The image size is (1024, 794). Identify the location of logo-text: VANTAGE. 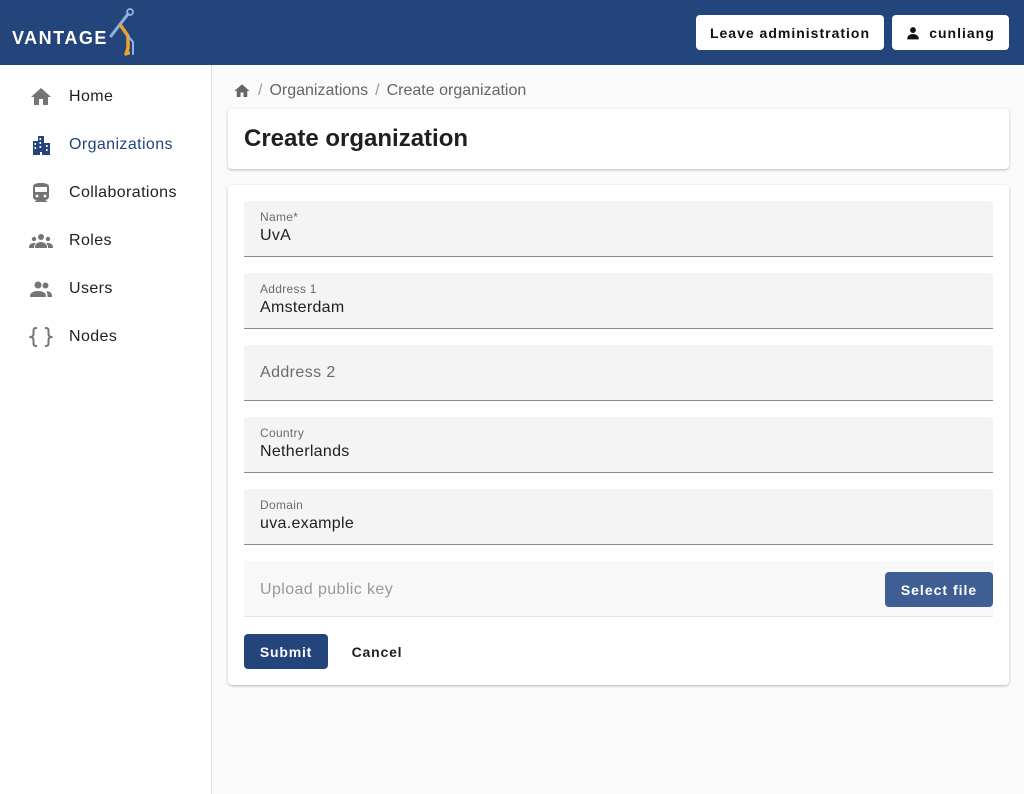
(60, 38).